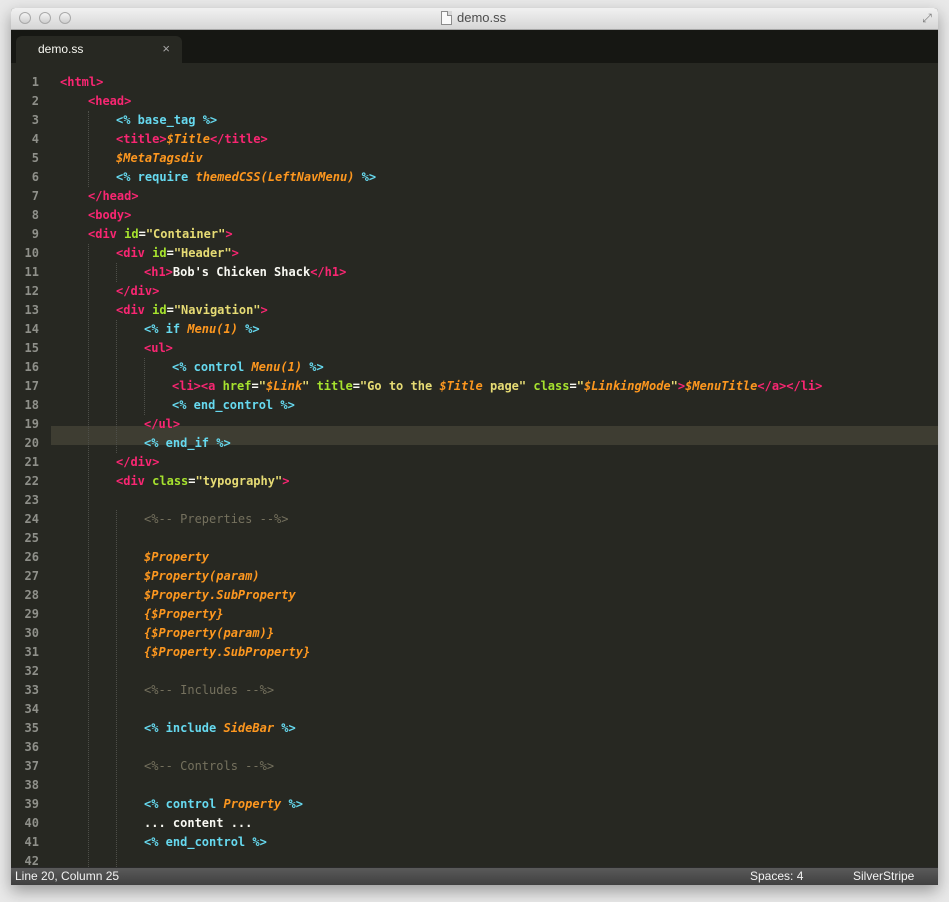 The height and width of the screenshot is (902, 949). What do you see at coordinates (883, 876) in the screenshot?
I see `syntax-selector: SilverStripe` at bounding box center [883, 876].